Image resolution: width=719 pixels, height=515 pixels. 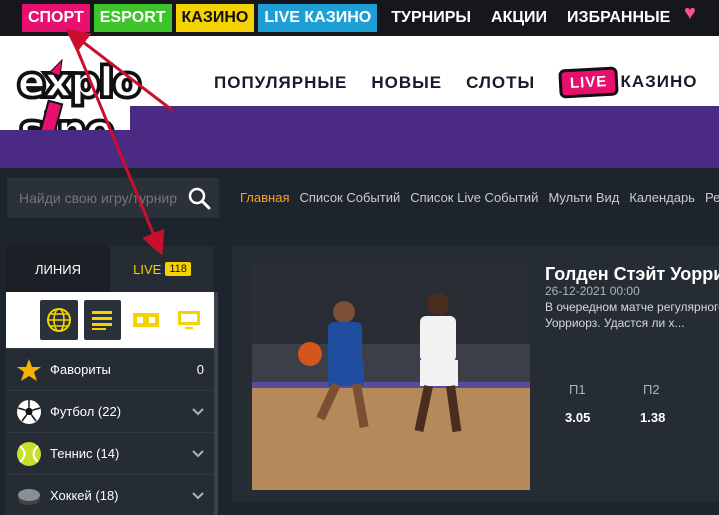 What do you see at coordinates (147, 269) in the screenshot?
I see `tab-live-label: LIVE` at bounding box center [147, 269].